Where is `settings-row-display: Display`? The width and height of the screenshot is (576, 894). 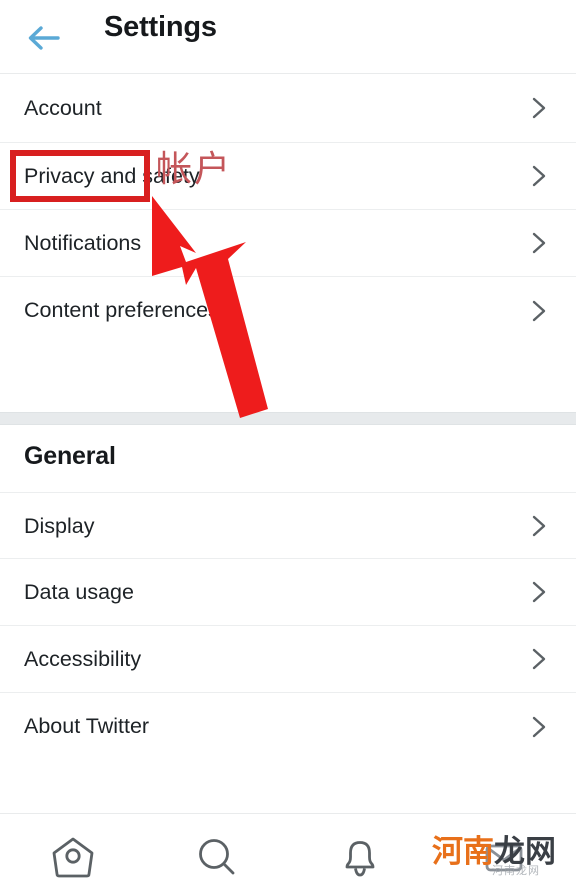
settings-row-display: Display is located at coordinates (288, 525).